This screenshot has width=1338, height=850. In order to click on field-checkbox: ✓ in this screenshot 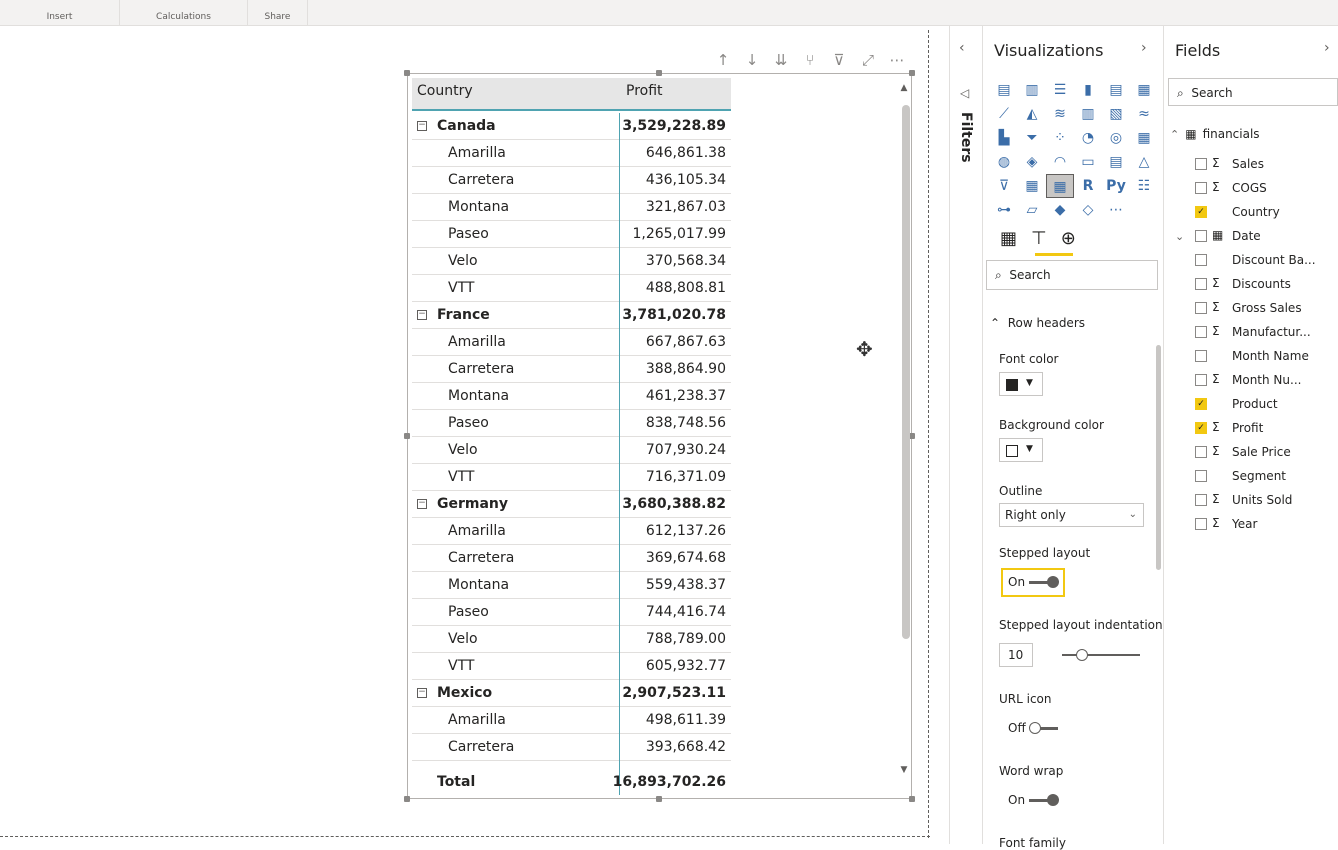, I will do `click(1201, 428)`.